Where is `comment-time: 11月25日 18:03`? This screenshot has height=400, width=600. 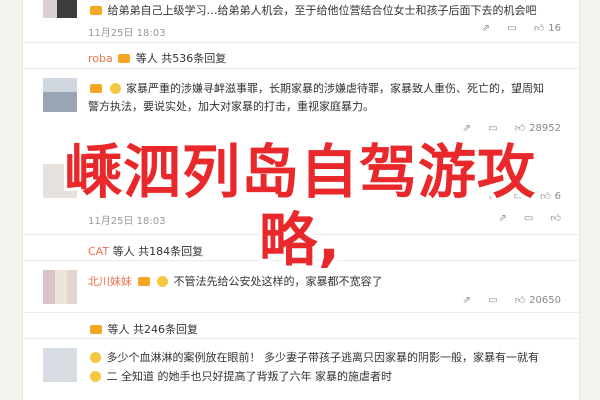
comment-time: 11月25日 18:03 is located at coordinates (127, 33).